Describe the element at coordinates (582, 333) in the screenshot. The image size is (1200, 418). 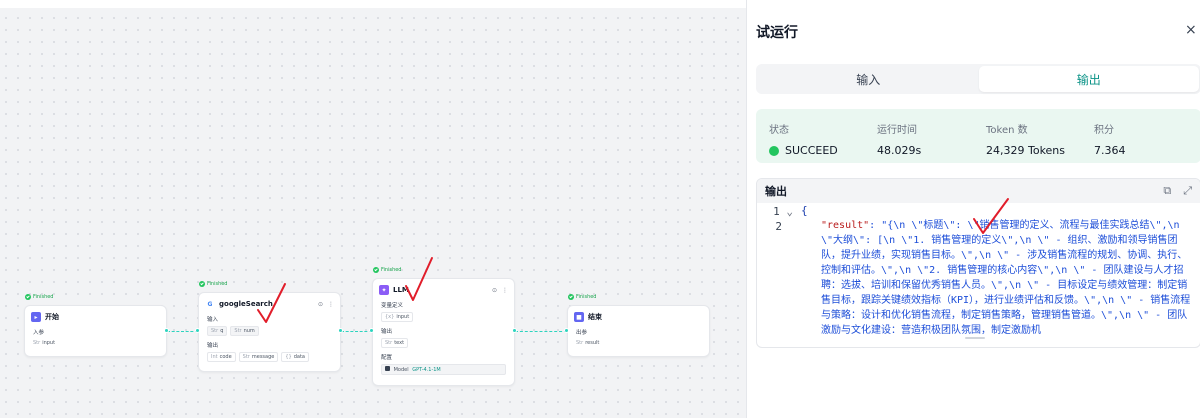
I see `end-params-label: 出参` at that location.